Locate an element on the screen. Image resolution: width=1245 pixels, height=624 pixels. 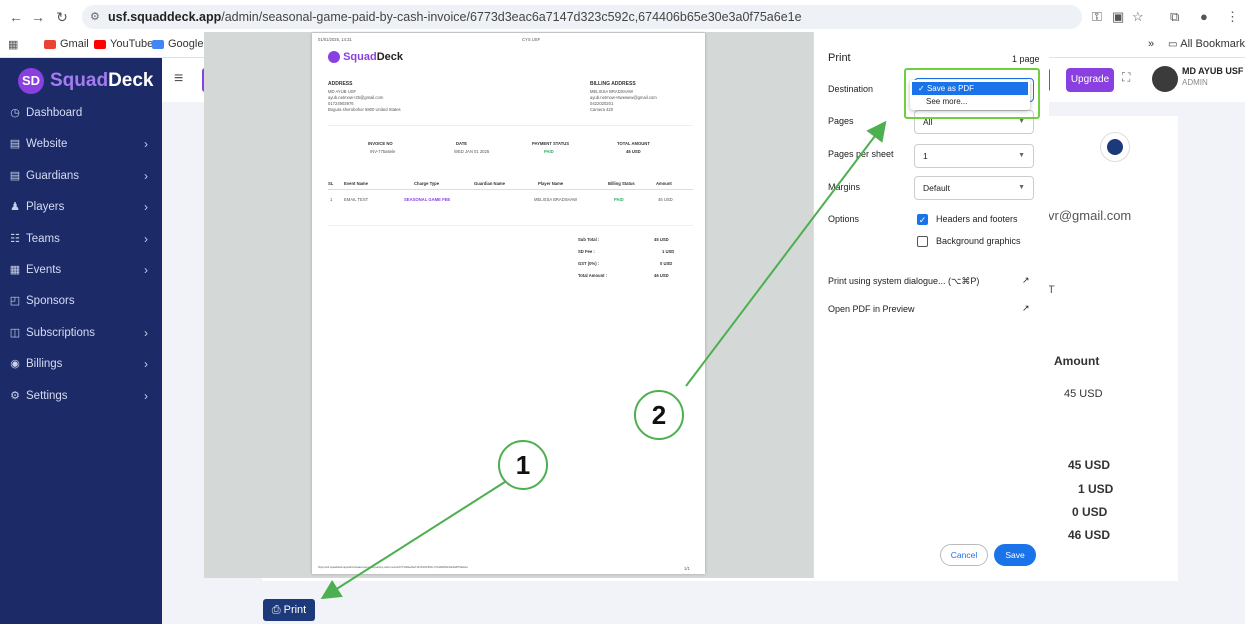
arrow-step2 is located at coordinates (786, 253).